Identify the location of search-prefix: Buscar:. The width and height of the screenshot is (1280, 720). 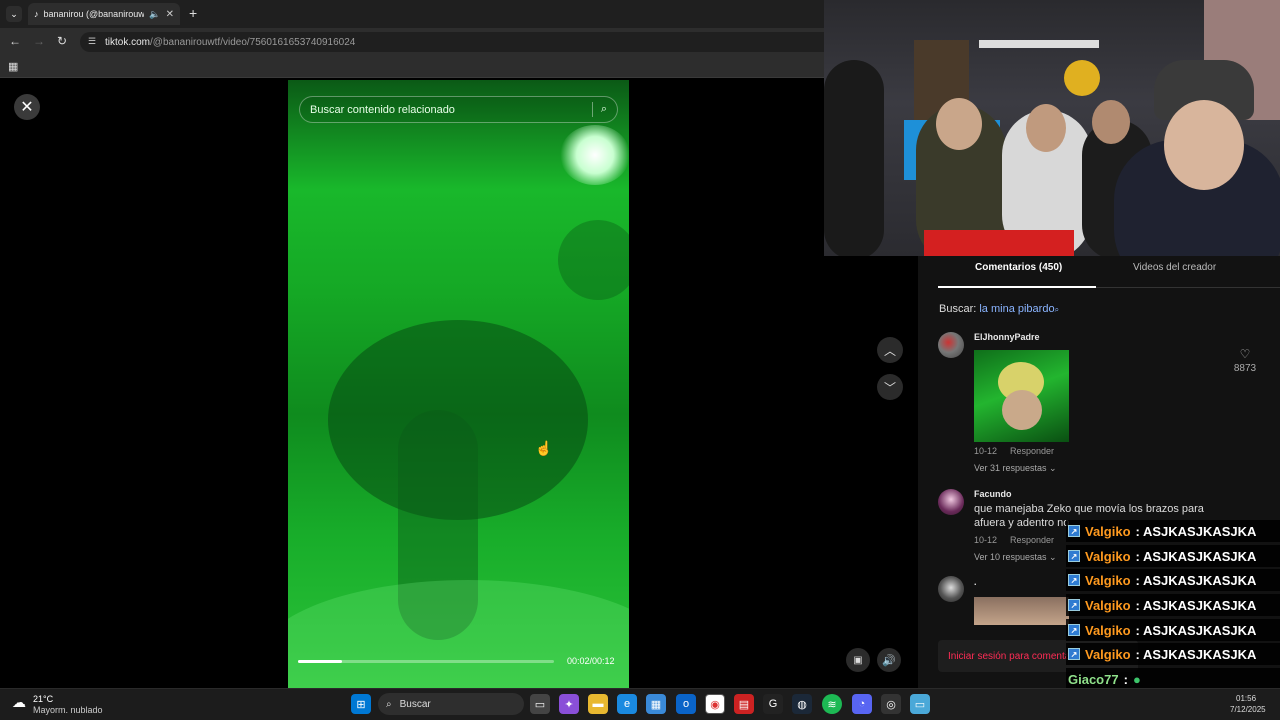
(958, 309).